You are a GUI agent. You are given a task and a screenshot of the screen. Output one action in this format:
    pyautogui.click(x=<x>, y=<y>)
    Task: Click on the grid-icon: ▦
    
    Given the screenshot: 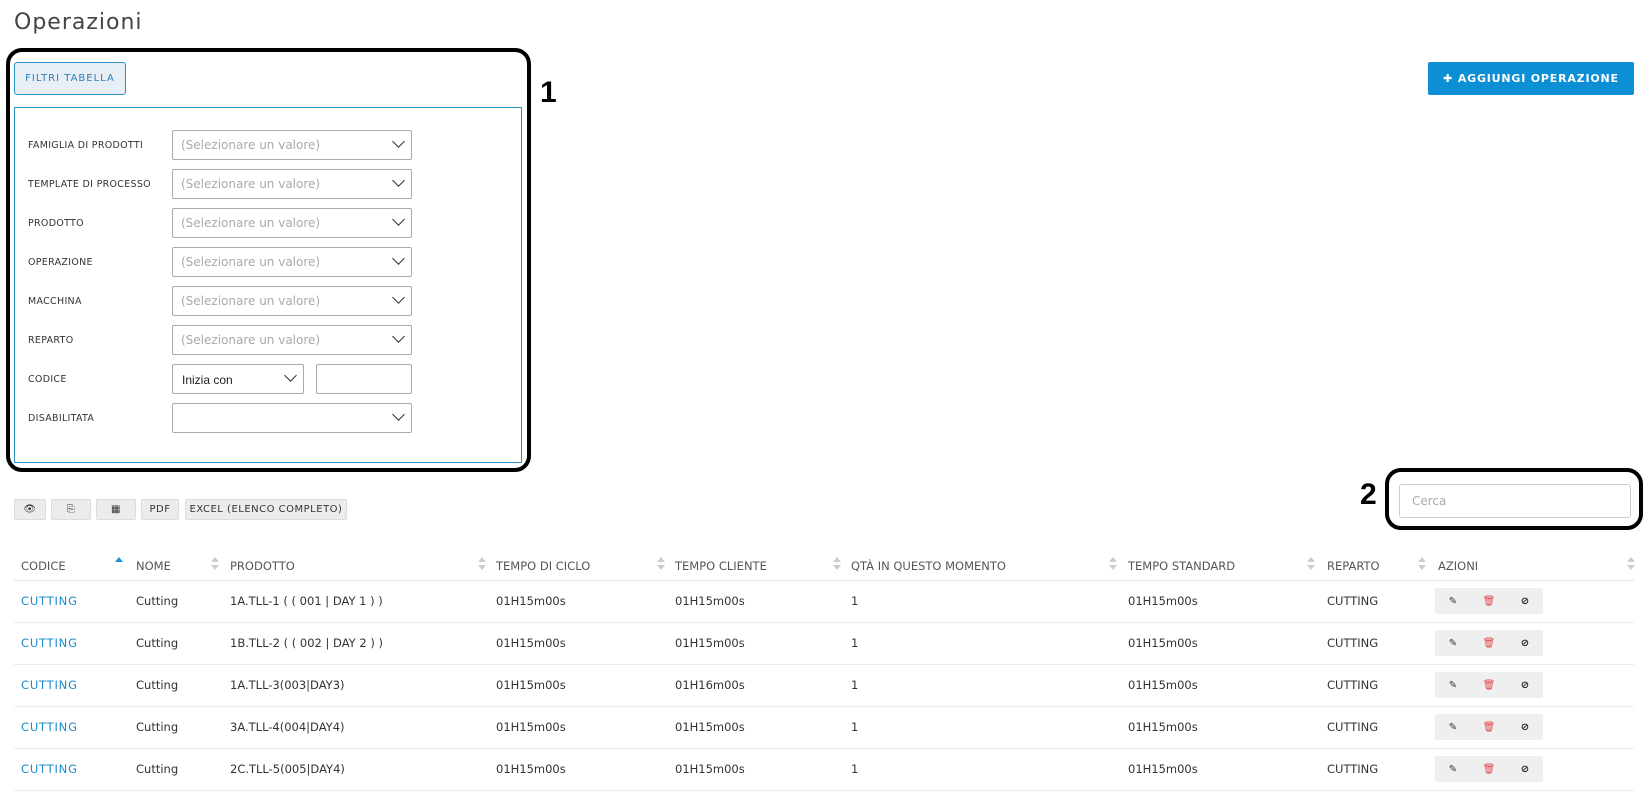 What is the action you would take?
    pyautogui.click(x=116, y=509)
    